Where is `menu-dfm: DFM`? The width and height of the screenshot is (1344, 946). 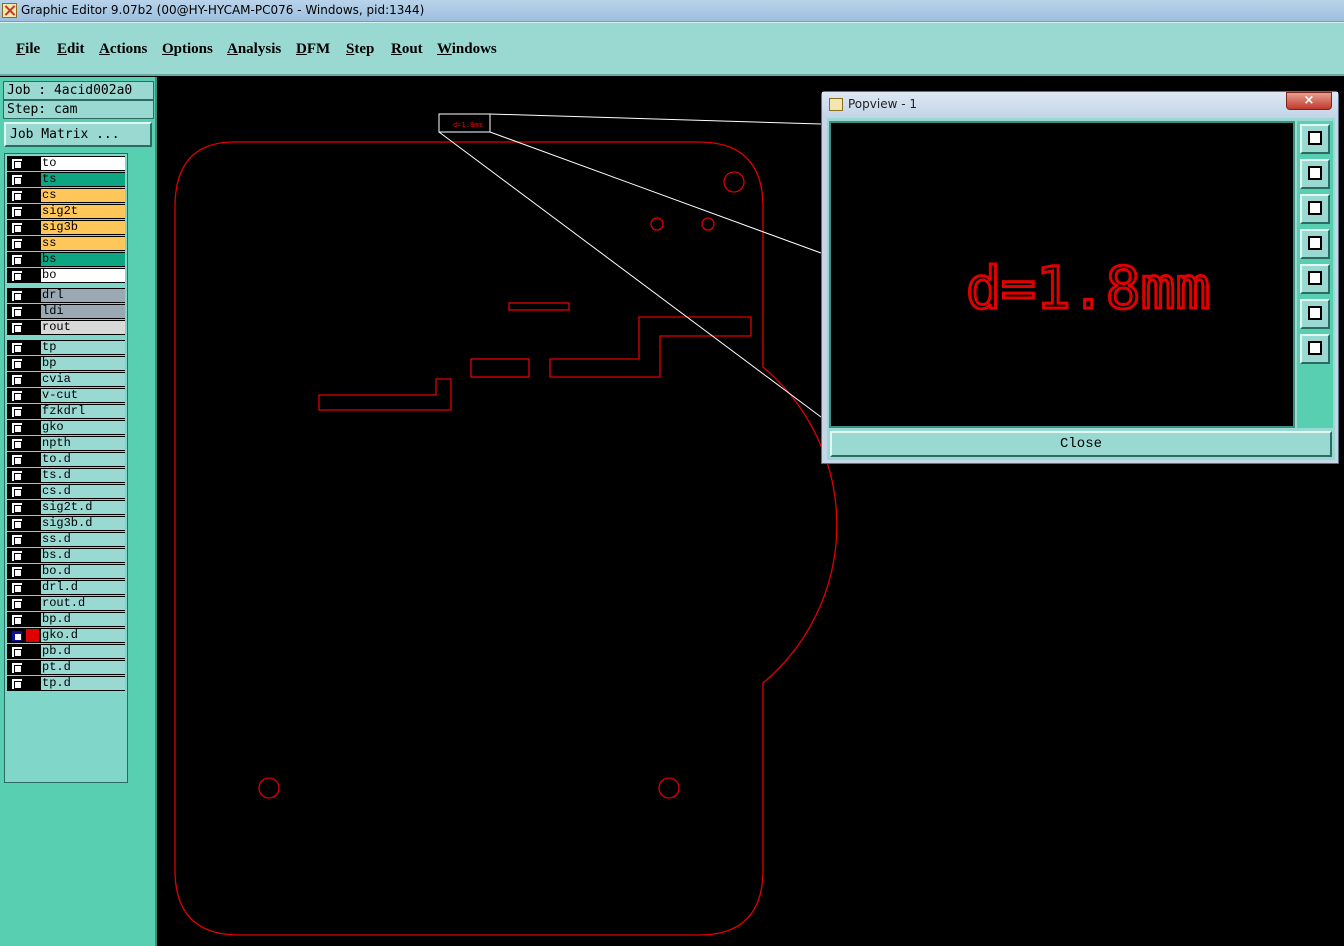
menu-dfm: DFM is located at coordinates (313, 49).